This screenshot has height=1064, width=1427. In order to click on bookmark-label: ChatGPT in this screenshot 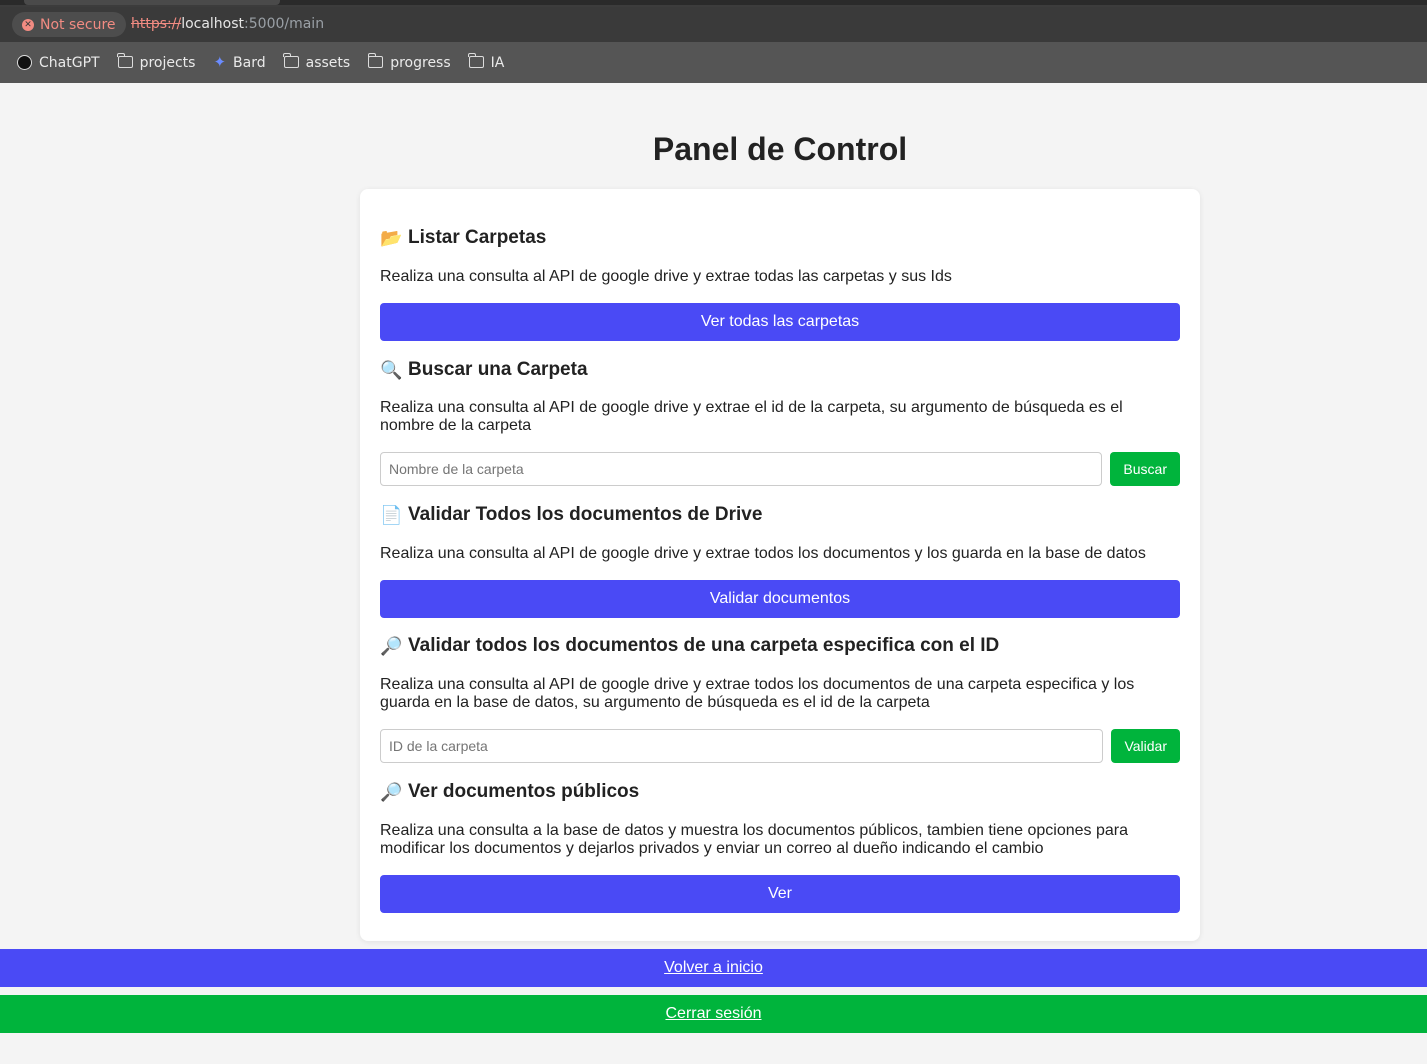, I will do `click(69, 62)`.